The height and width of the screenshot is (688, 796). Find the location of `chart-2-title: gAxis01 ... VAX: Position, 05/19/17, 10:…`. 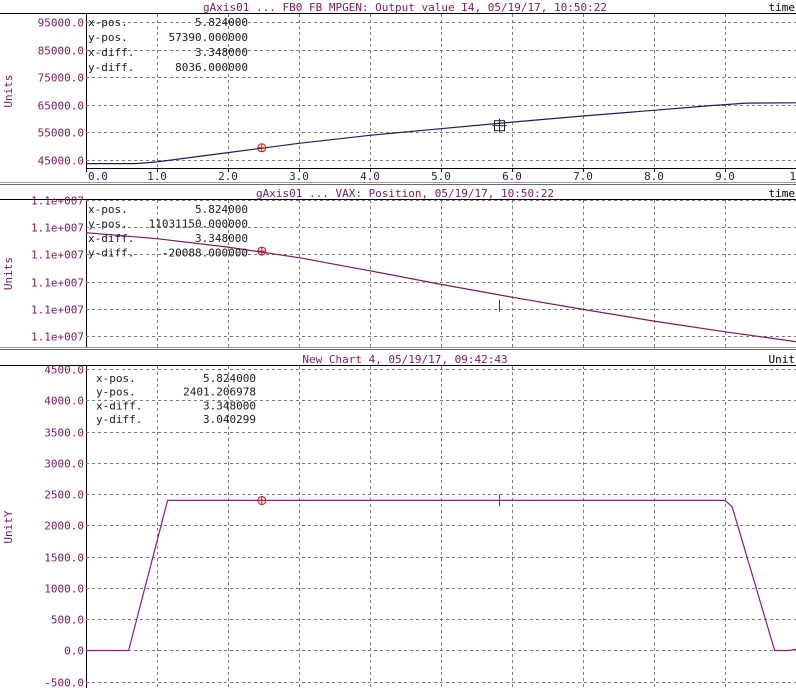

chart-2-title: gAxis01 ... VAX: Position, 05/19/17, 10:… is located at coordinates (405, 193).